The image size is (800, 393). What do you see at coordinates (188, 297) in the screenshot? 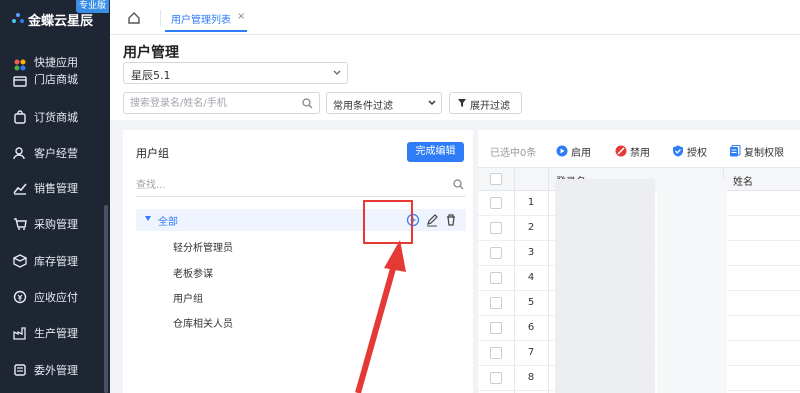
I see `tree-node: 用户组` at bounding box center [188, 297].